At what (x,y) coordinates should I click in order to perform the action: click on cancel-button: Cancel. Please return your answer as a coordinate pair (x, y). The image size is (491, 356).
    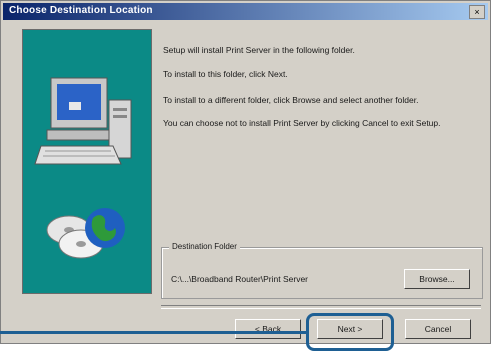
    Looking at the image, I should click on (438, 329).